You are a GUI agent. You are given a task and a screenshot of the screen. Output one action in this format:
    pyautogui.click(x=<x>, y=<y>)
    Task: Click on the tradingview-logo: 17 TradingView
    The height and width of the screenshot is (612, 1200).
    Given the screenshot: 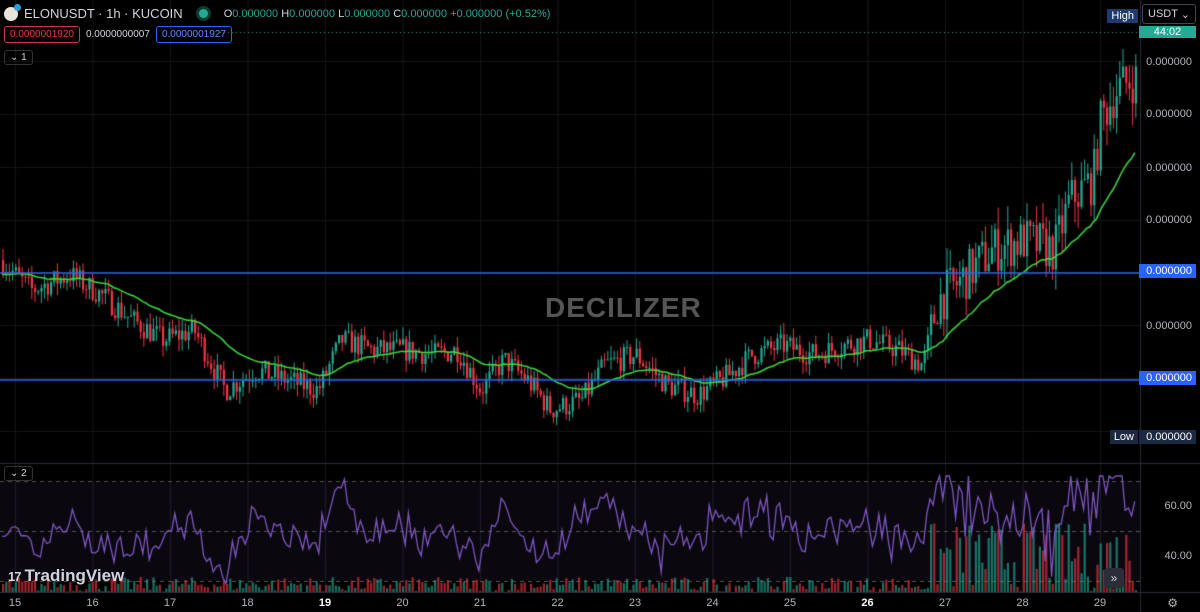 What is the action you would take?
    pyautogui.click(x=66, y=575)
    